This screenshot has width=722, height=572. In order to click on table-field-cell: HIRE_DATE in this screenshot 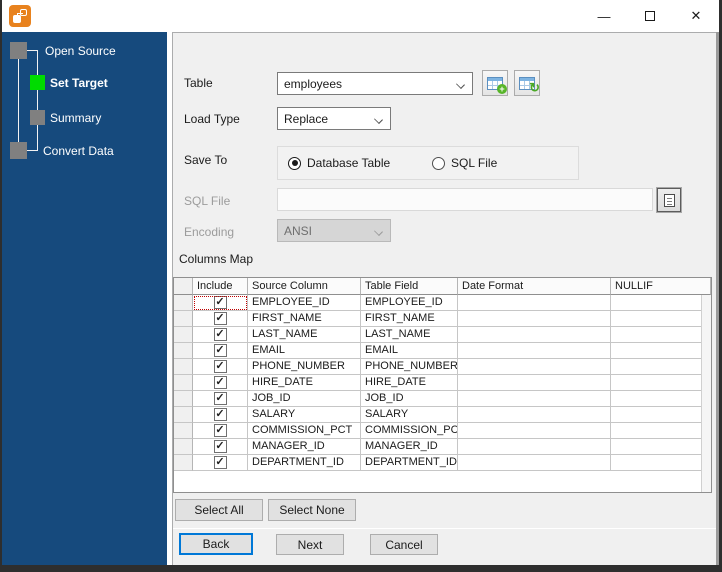, I will do `click(409, 383)`.